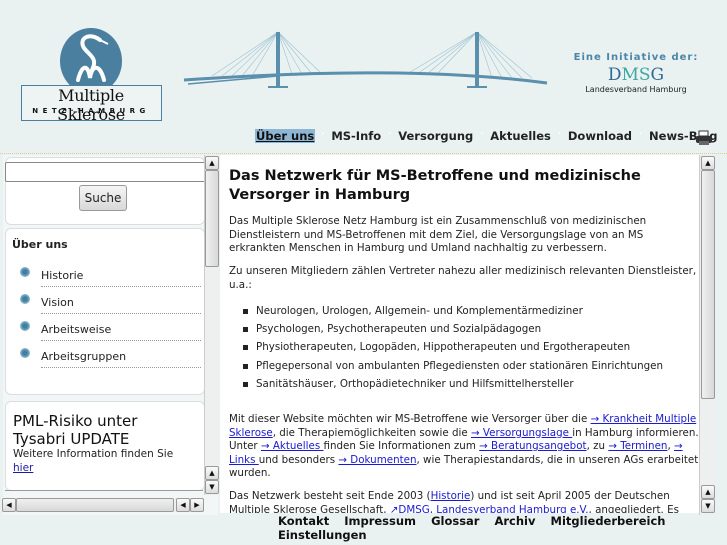 The height and width of the screenshot is (545, 727). I want to click on printer-icon, so click(704, 138).